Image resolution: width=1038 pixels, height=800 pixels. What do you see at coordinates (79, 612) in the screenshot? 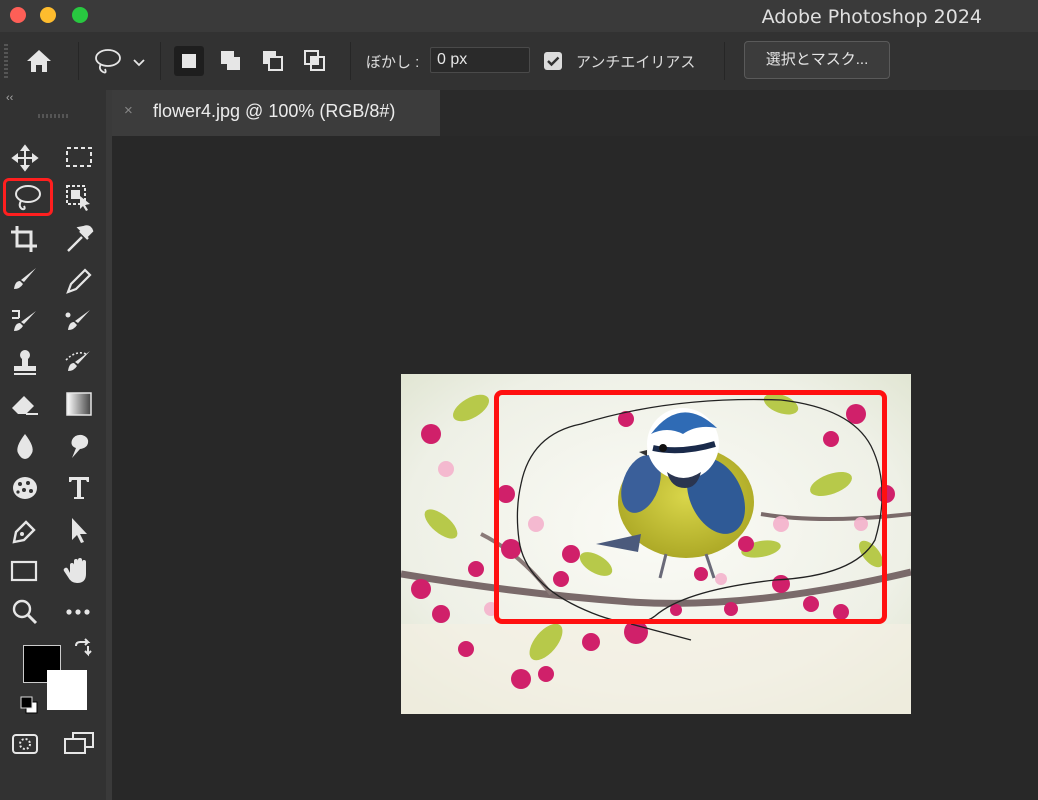
I see `more-tools-icon` at bounding box center [79, 612].